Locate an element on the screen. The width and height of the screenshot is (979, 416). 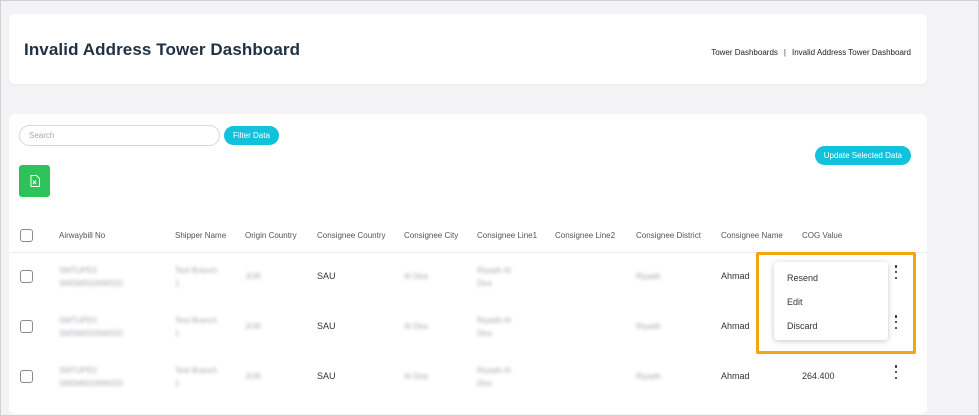
column-header-consignee-city: Consignee City is located at coordinates (431, 235).